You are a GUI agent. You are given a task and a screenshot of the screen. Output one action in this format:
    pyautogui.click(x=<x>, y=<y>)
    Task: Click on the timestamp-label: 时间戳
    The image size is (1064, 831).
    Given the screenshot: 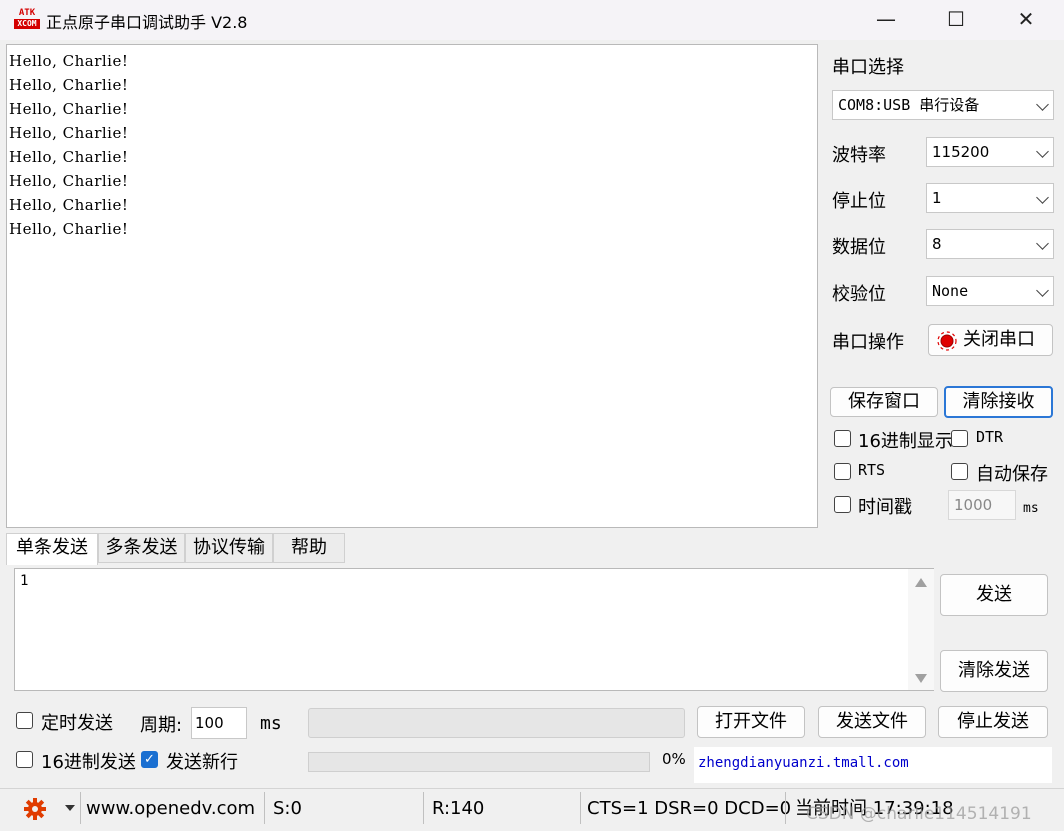 What is the action you would take?
    pyautogui.click(x=885, y=507)
    